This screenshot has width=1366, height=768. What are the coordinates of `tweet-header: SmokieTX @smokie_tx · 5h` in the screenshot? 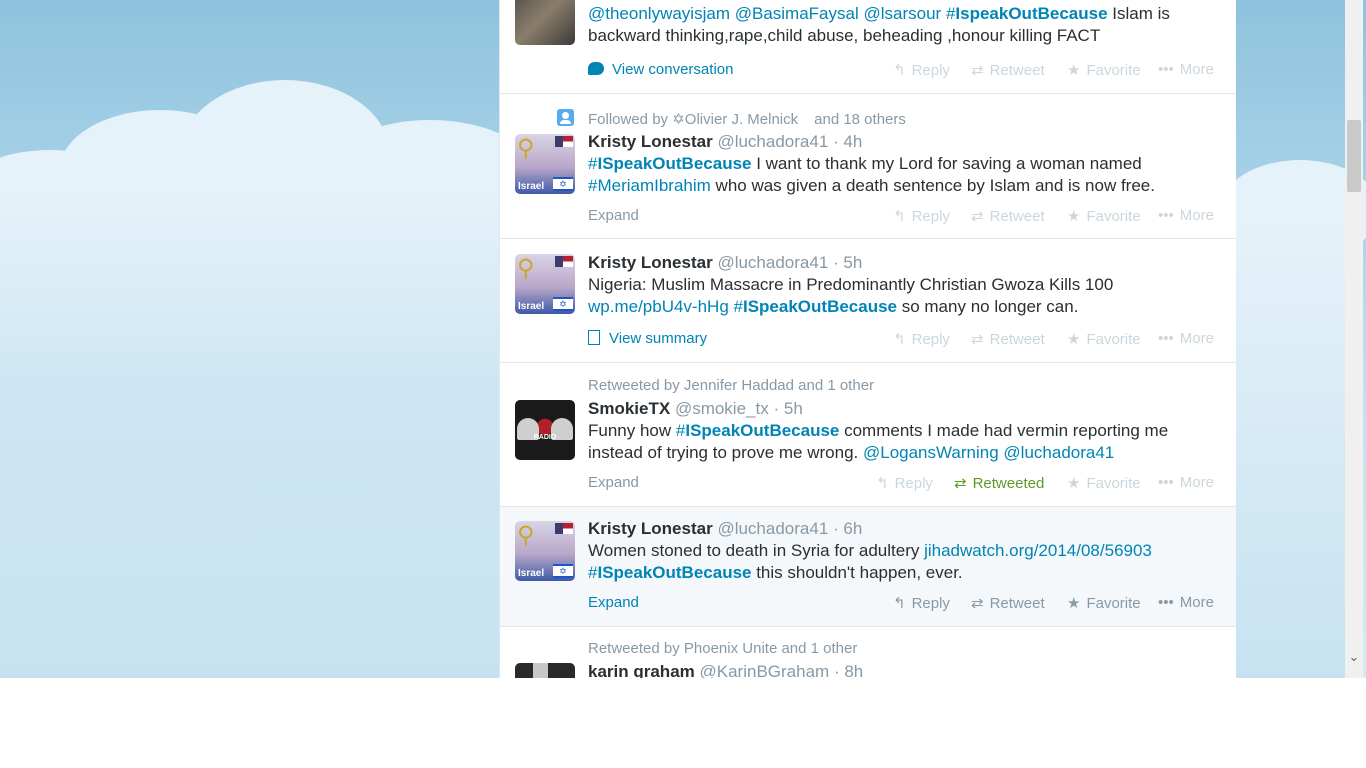 It's located at (695, 409).